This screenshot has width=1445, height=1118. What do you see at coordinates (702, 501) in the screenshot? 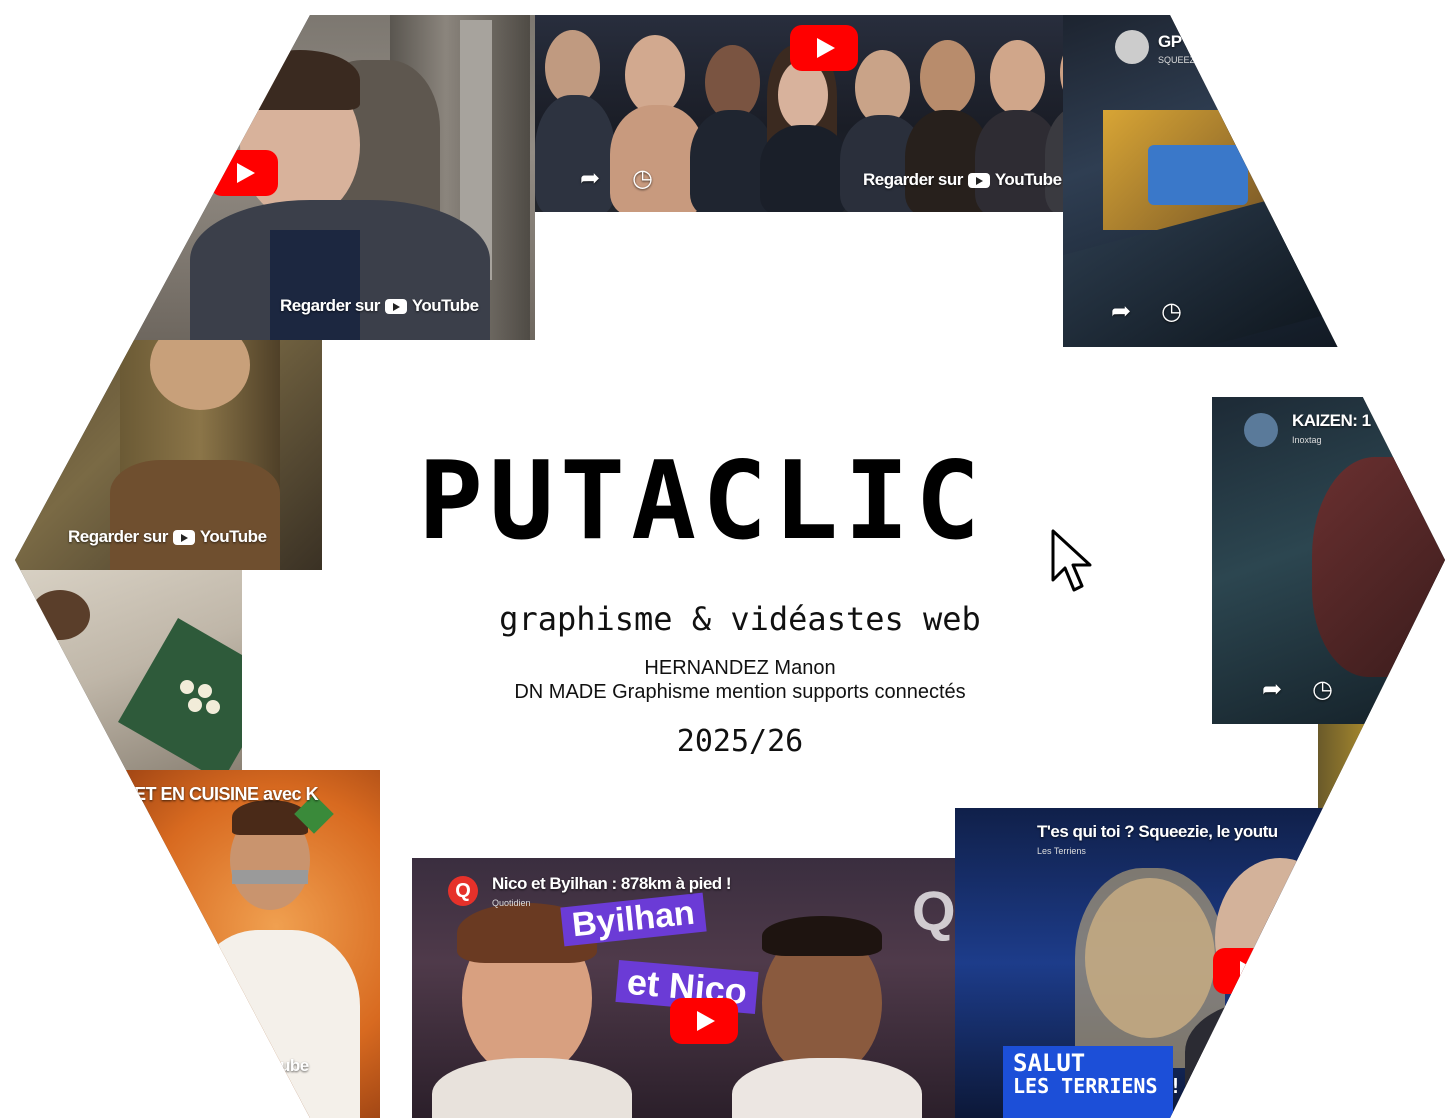
I see `page-title: PUTACLIC` at bounding box center [702, 501].